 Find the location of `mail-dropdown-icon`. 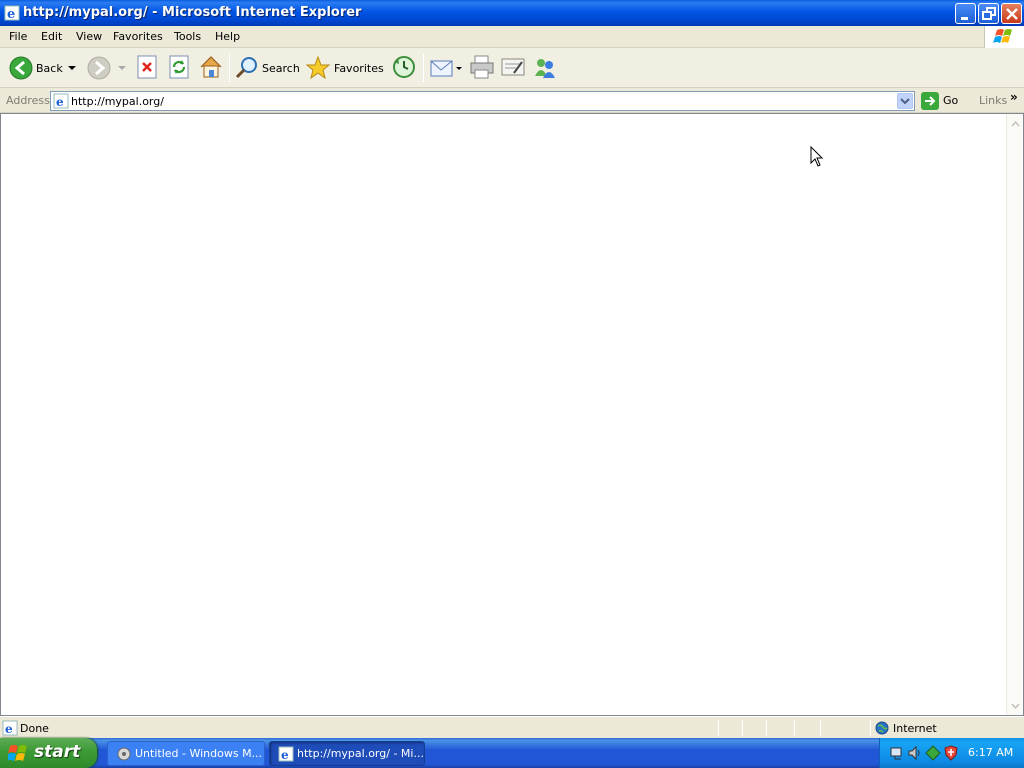

mail-dropdown-icon is located at coordinates (459, 68).